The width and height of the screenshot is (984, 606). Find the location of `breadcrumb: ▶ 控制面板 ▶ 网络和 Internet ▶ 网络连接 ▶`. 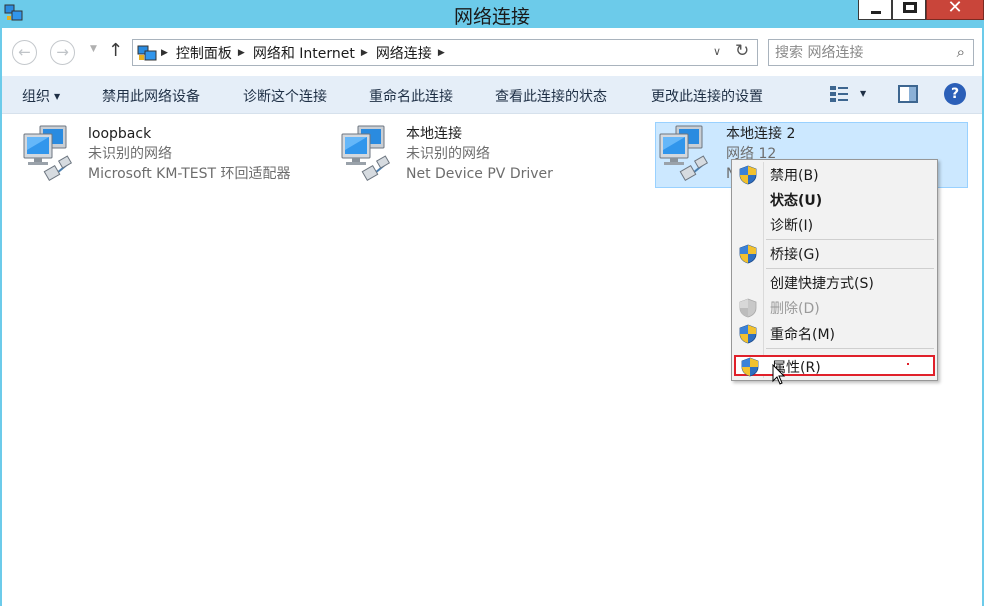

breadcrumb: ▶ 控制面板 ▶ 网络和 Internet ▶ 网络连接 ▶ is located at coordinates (307, 53).